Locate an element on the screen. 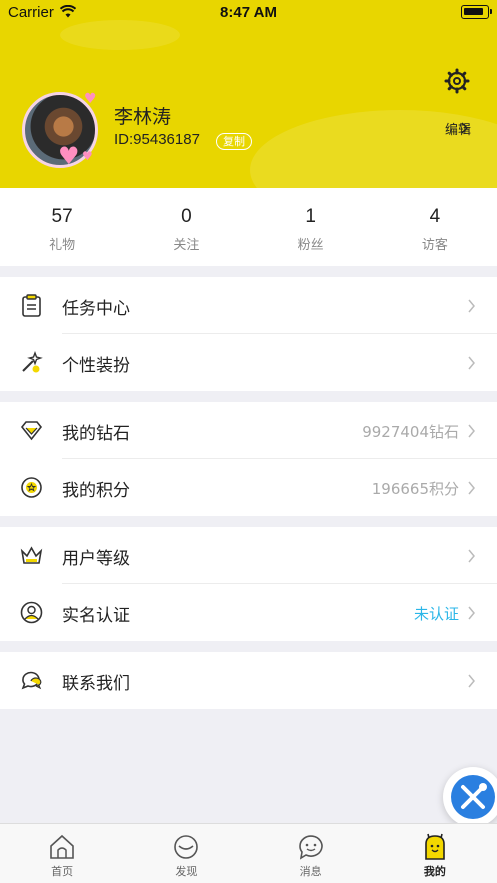 This screenshot has height=883, width=497. stat-value: 4 is located at coordinates (435, 216).